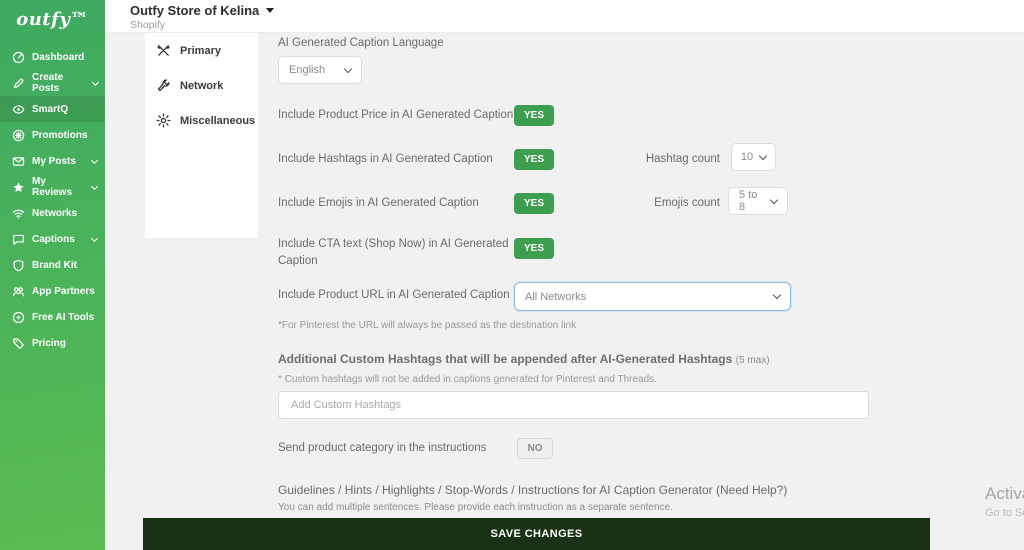 This screenshot has width=1024, height=550. I want to click on sidebar-item-promotions: Promotions, so click(52, 135).